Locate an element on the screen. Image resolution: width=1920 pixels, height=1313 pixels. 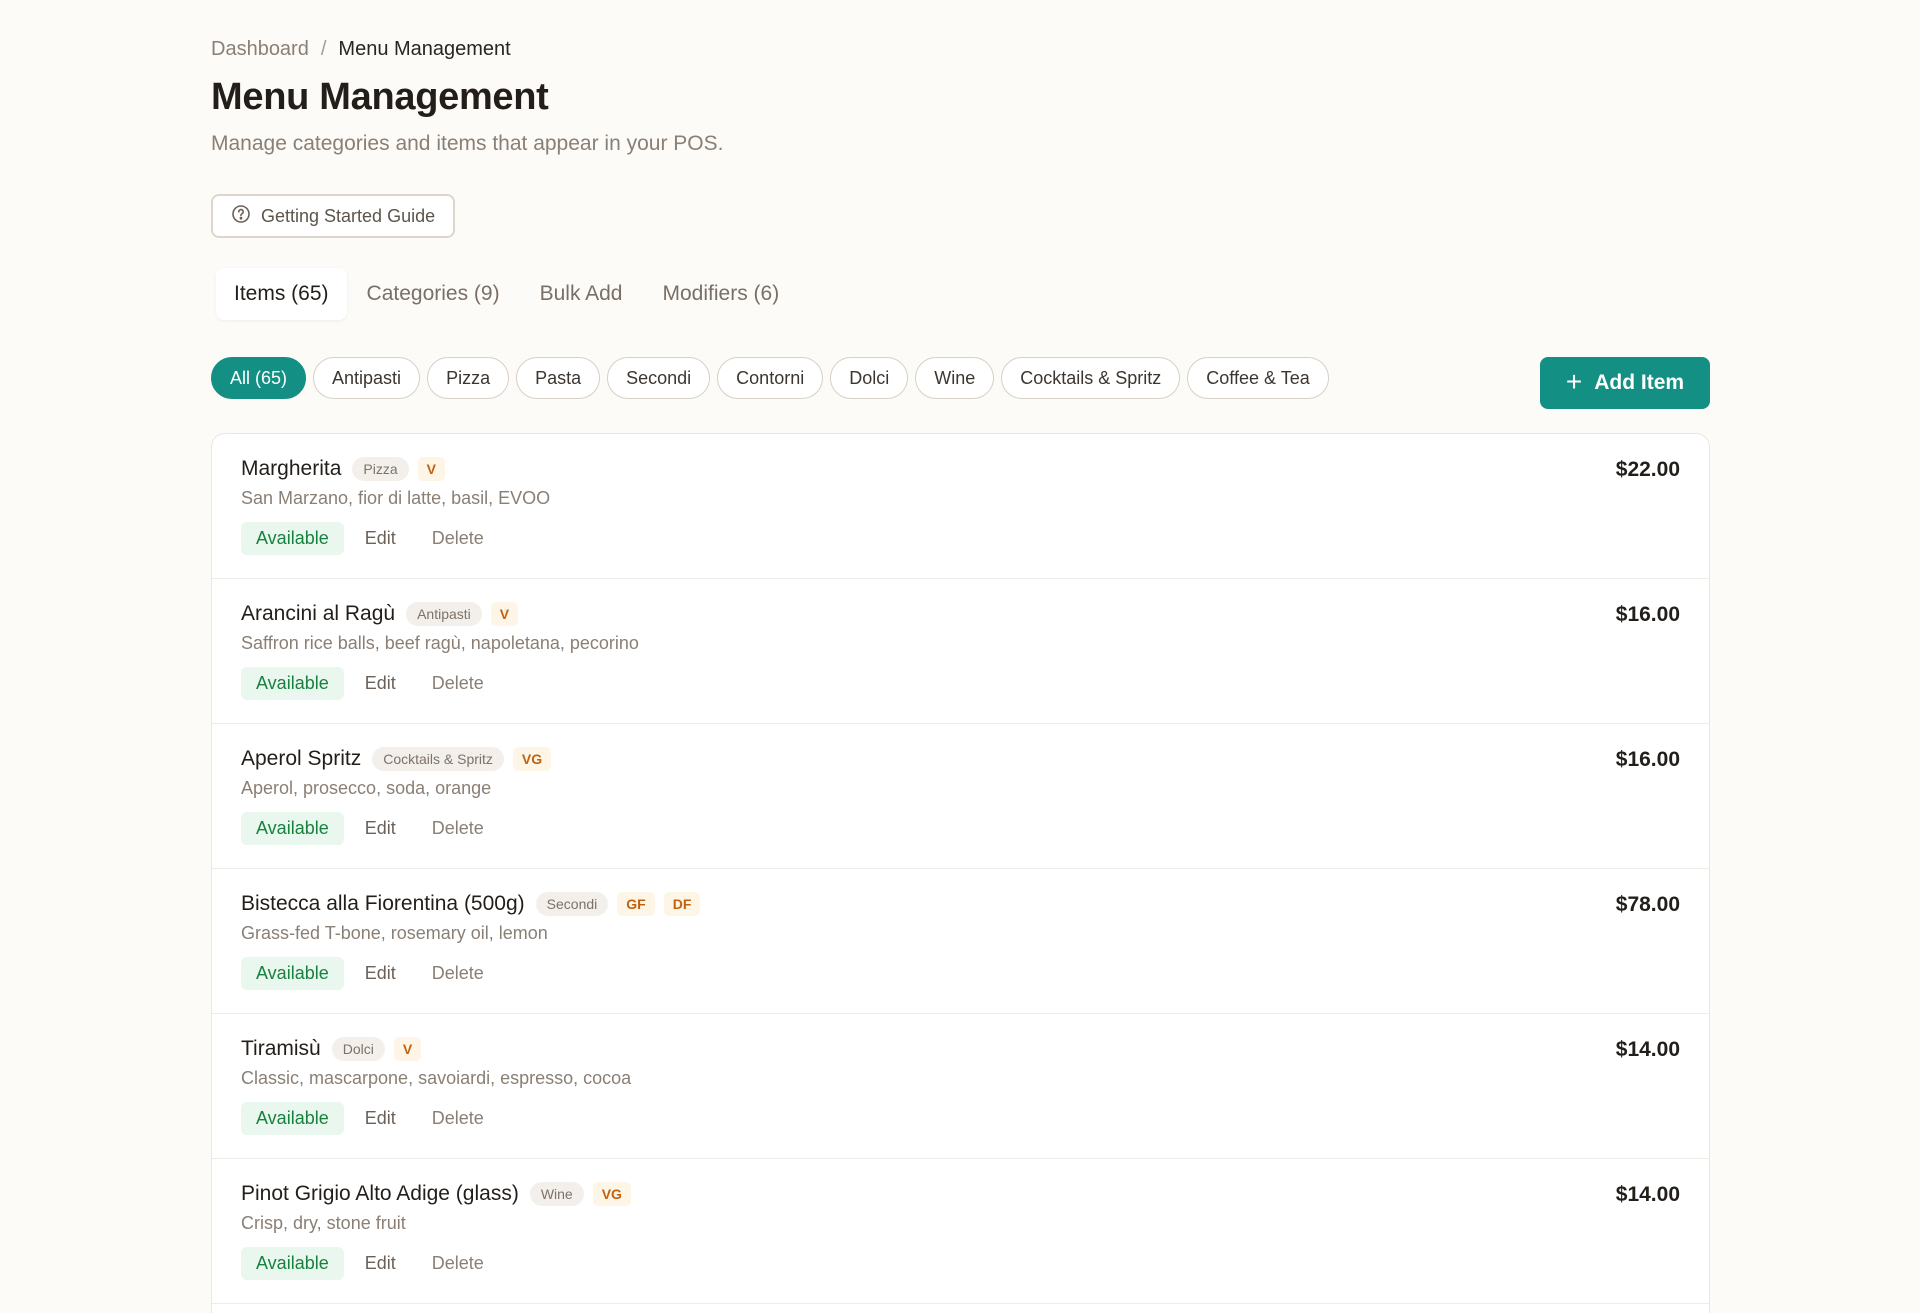
tab-modifiers: Modifiers (6) is located at coordinates (721, 294).